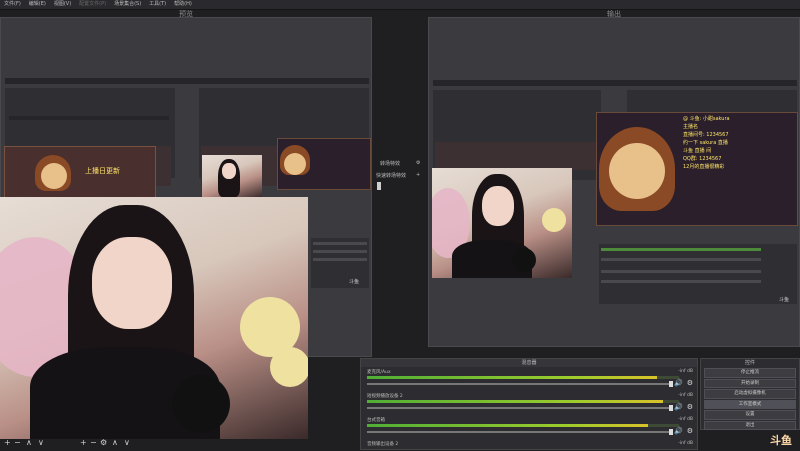  I want to click on add-source-button: +, so click(83, 443).